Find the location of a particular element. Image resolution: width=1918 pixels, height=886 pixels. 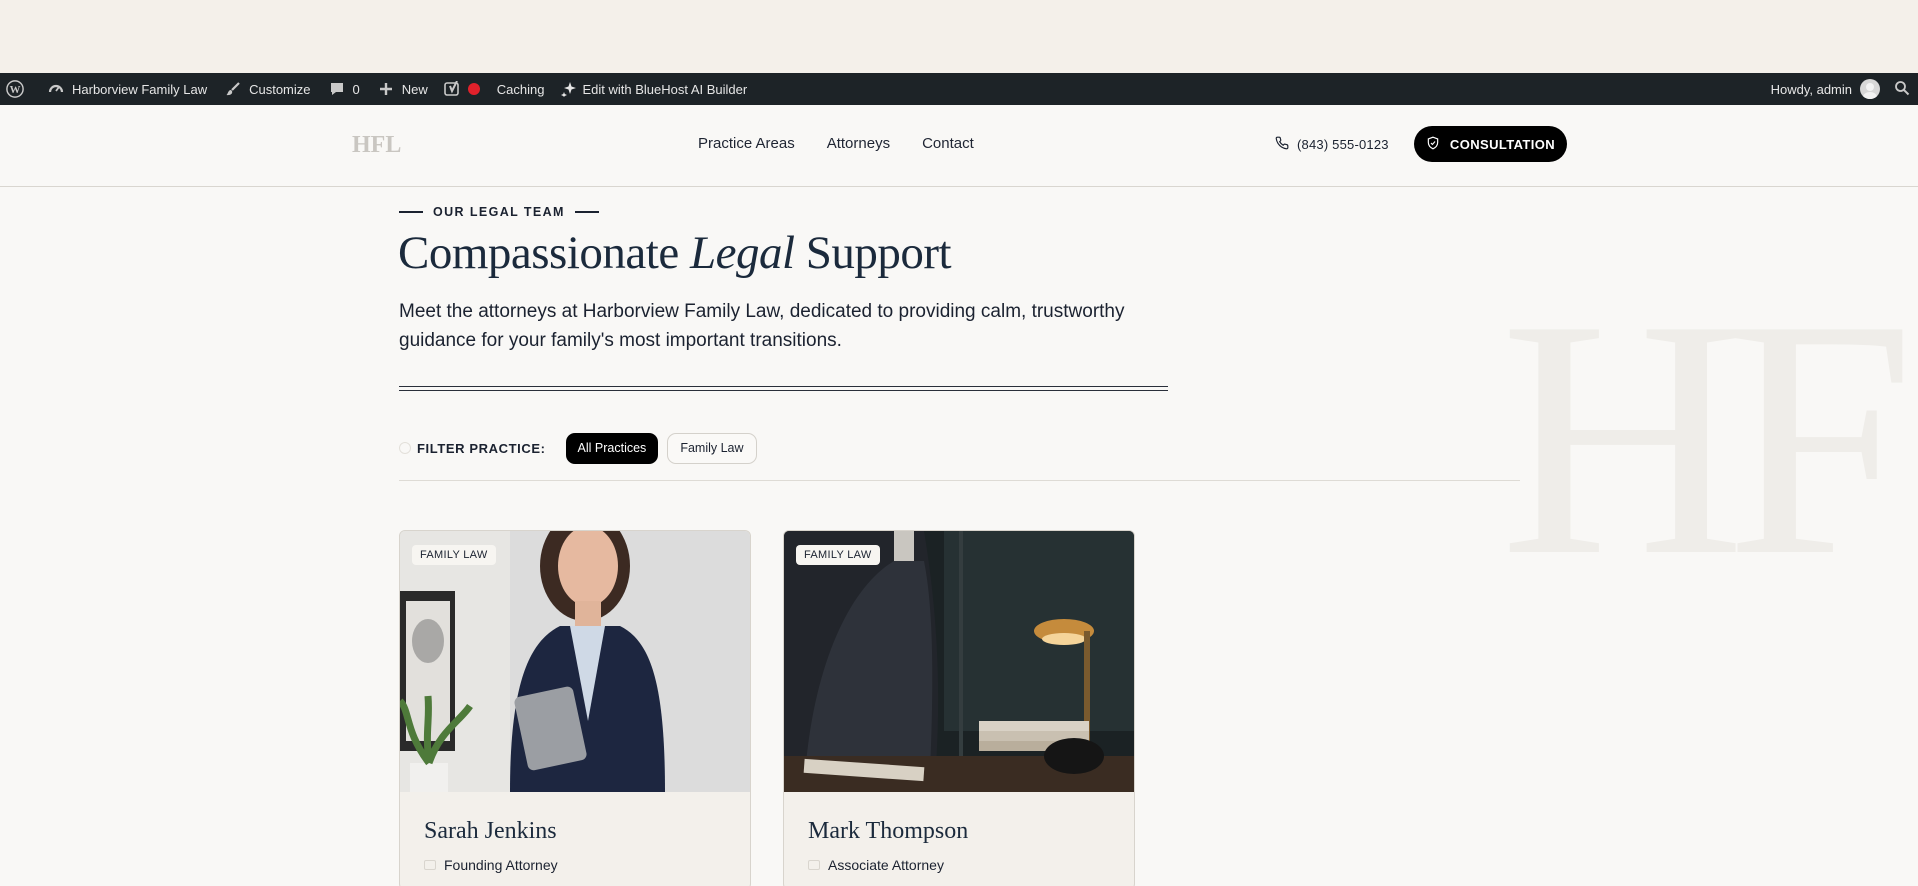

main-nav: Practice Areas Attorneys Contact is located at coordinates (836, 143).